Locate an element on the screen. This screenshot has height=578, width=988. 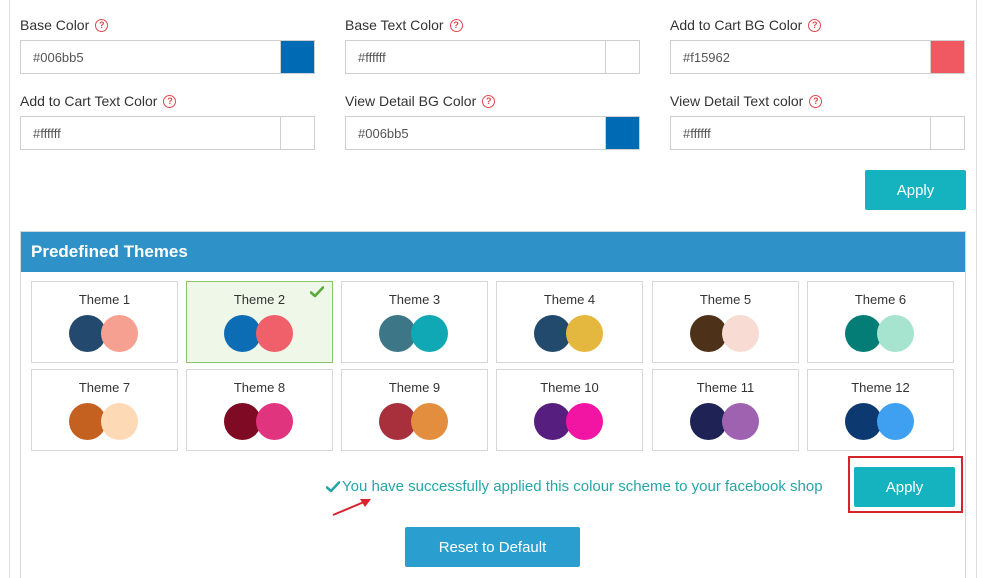
annotation-arrow-icon is located at coordinates (351, 507).